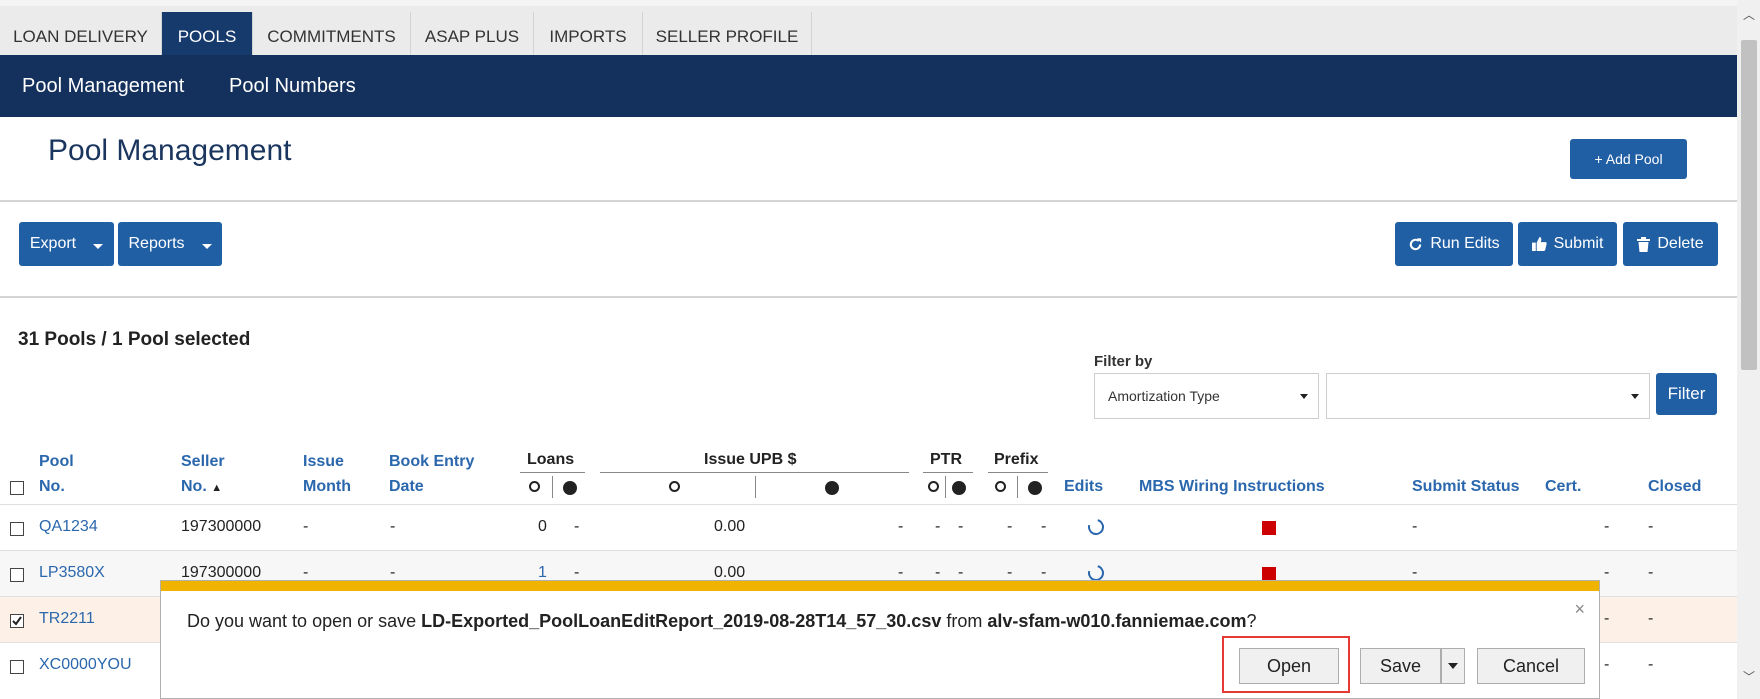 The height and width of the screenshot is (699, 1760). I want to click on header-closed: Closed, so click(1674, 486).